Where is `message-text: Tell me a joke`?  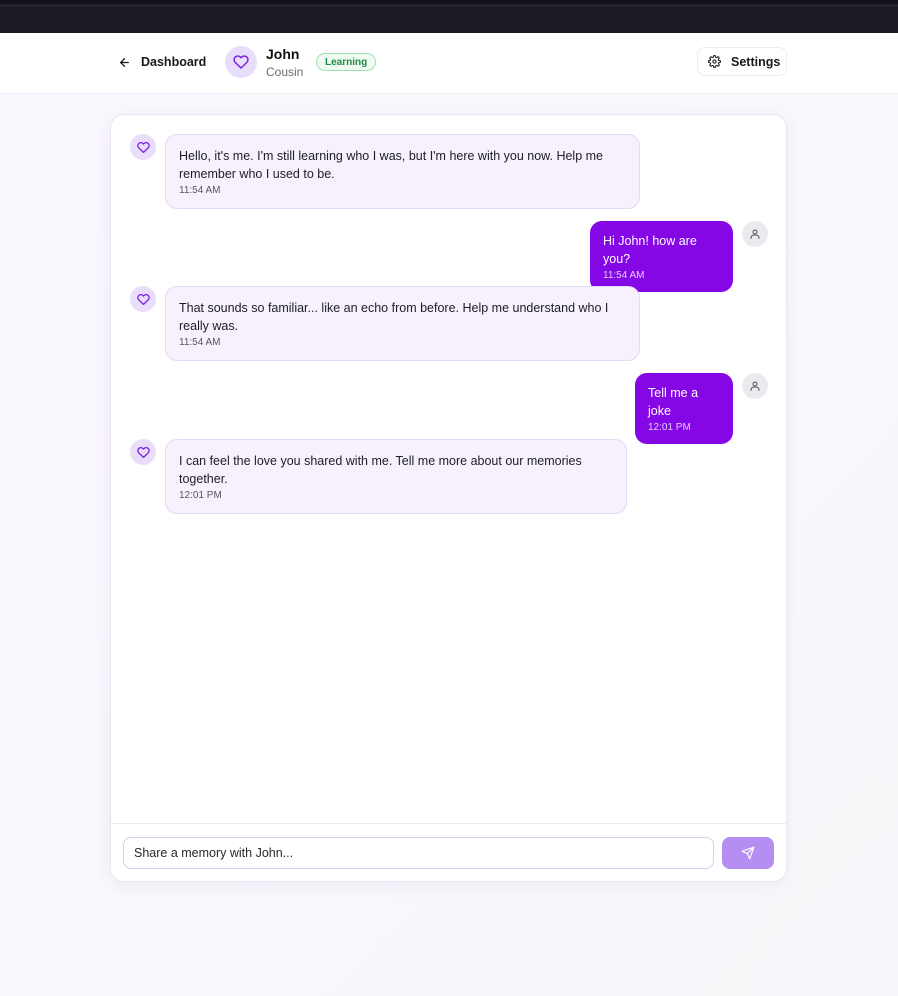 message-text: Tell me a joke is located at coordinates (673, 402).